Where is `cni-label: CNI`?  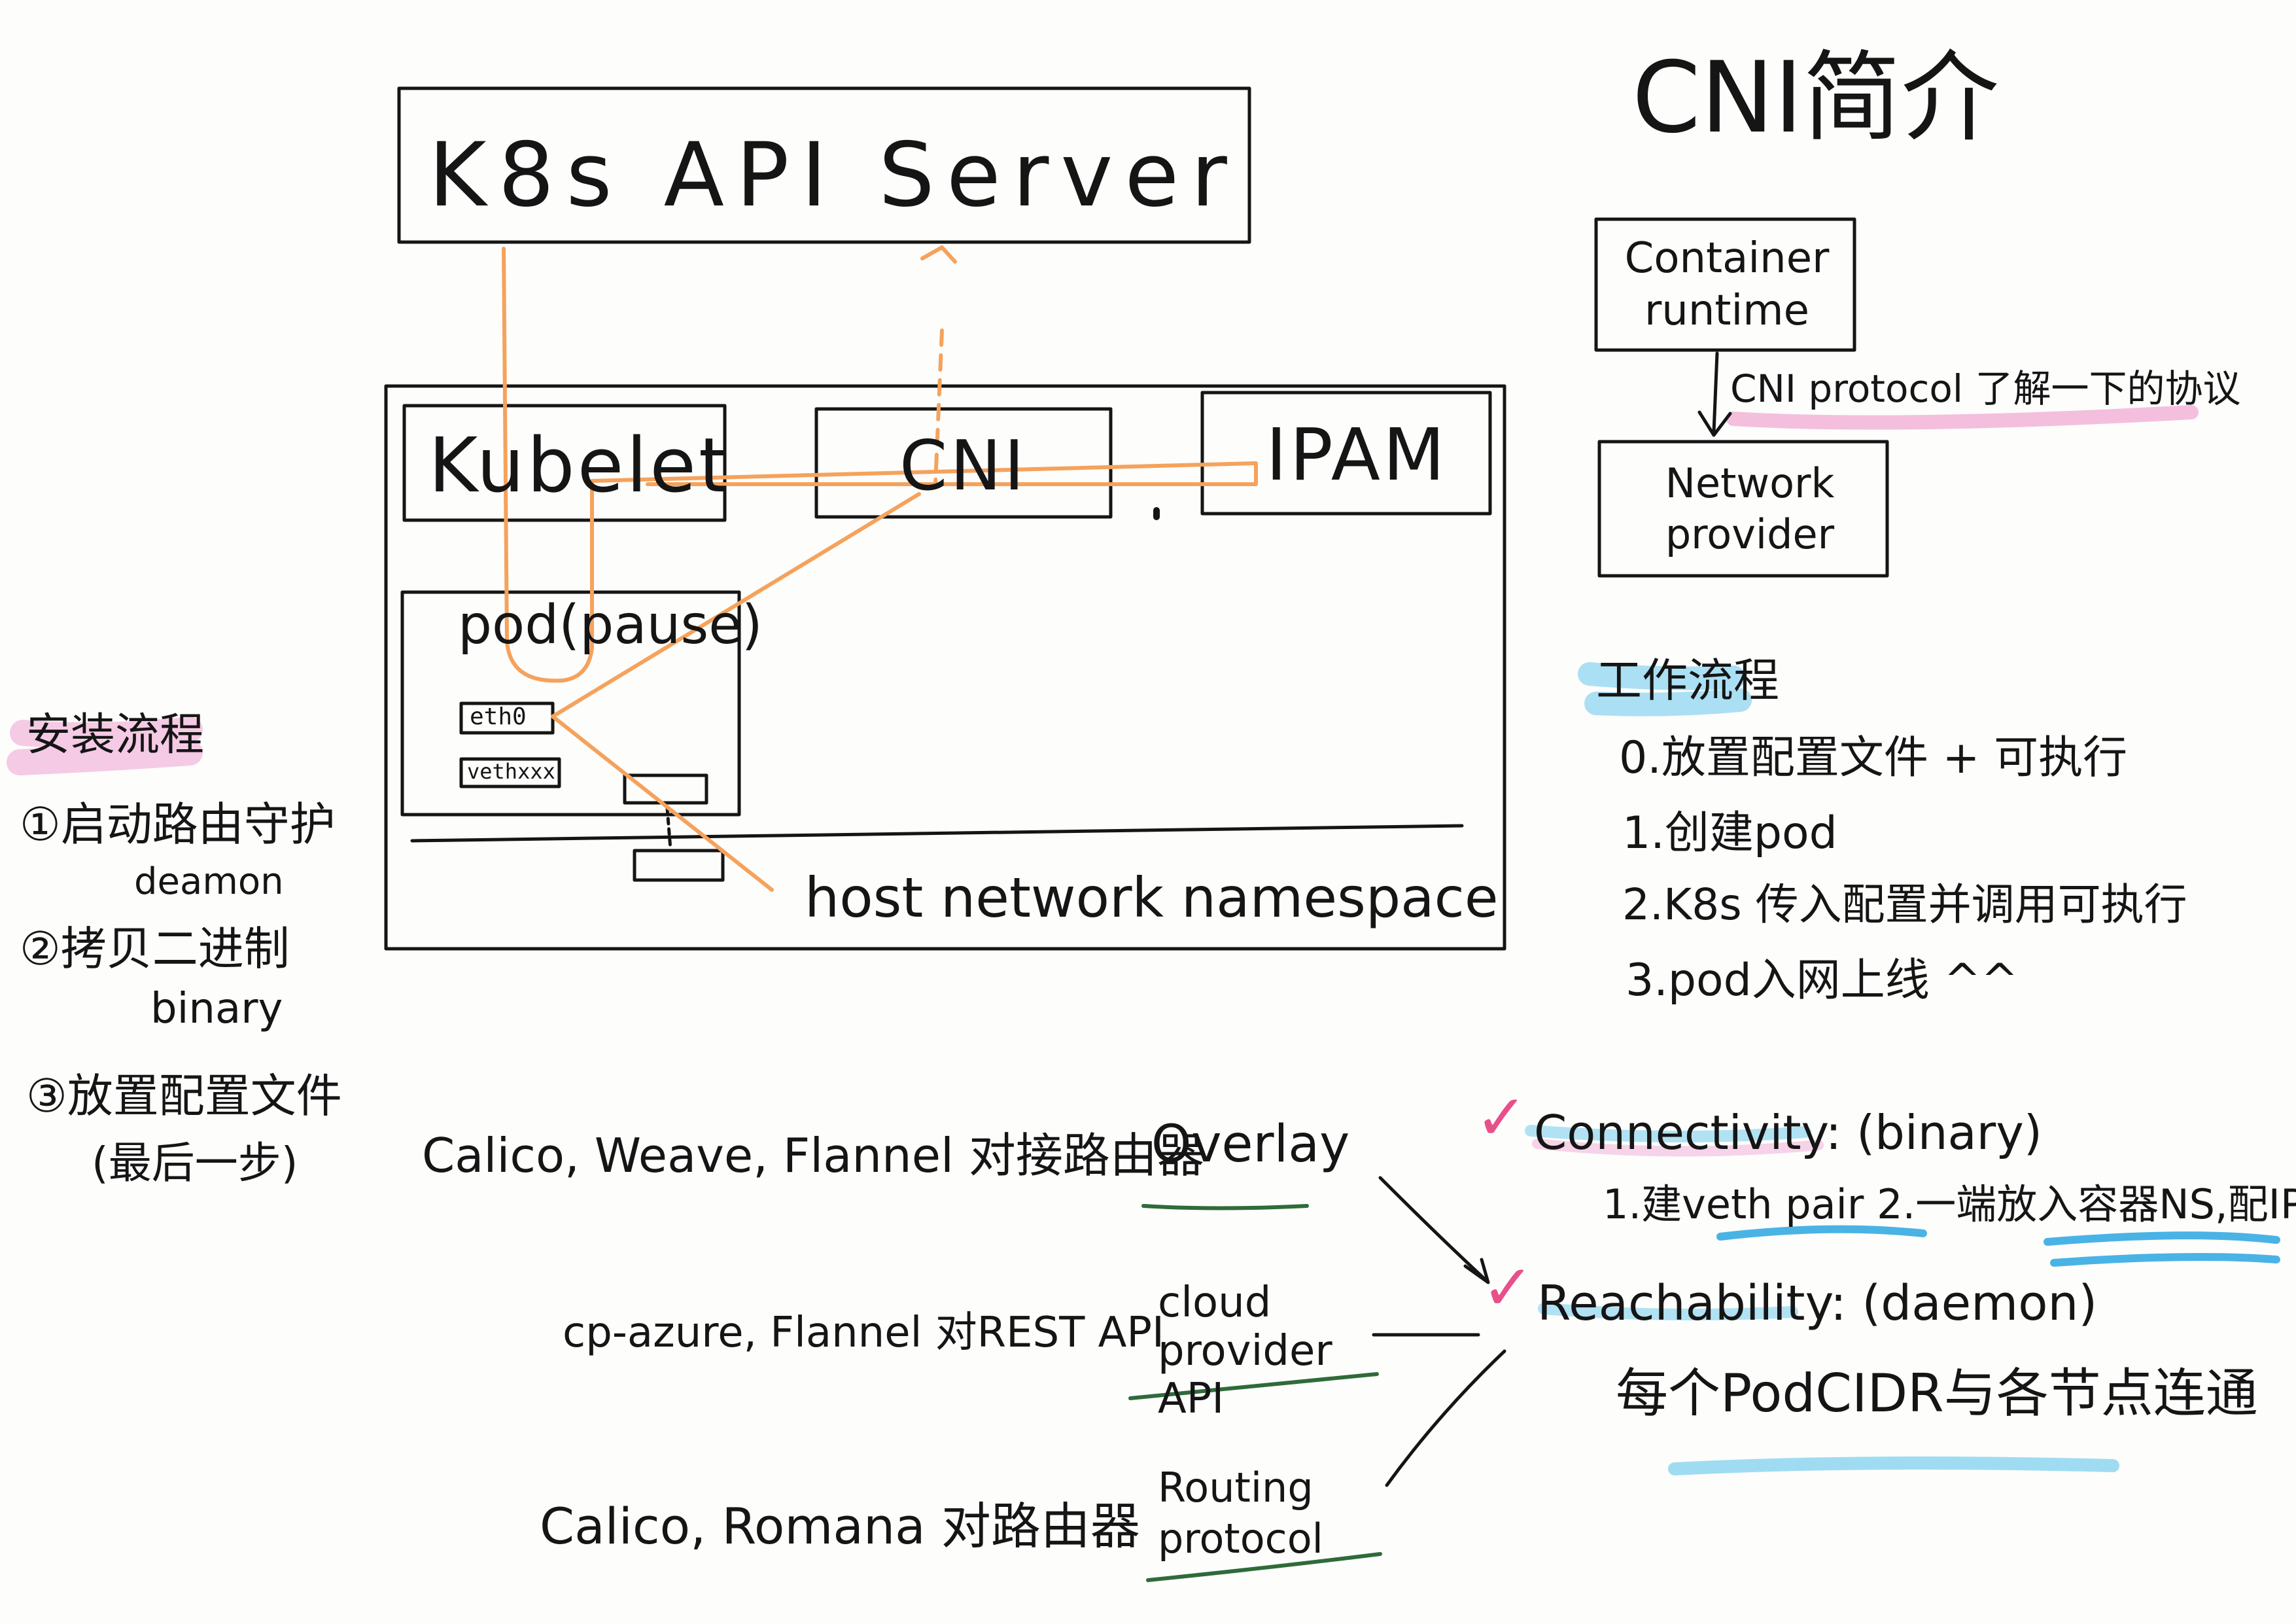 cni-label: CNI is located at coordinates (963, 466).